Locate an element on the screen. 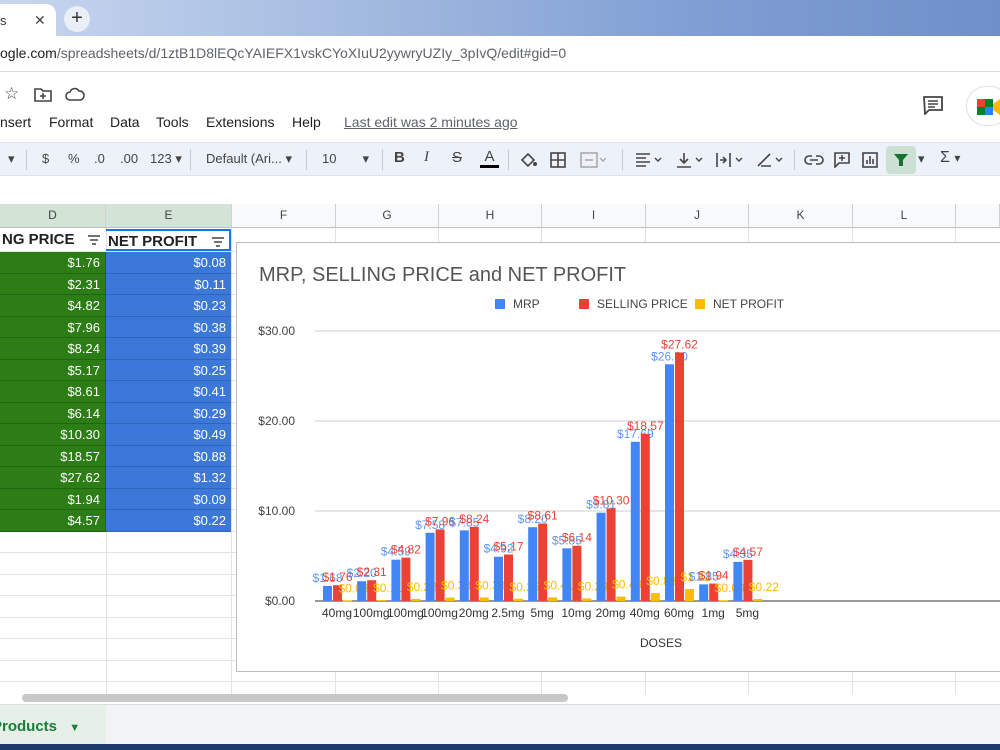 The height and width of the screenshot is (750, 1000). selling-price-cell: $6.14 is located at coordinates (53, 413).